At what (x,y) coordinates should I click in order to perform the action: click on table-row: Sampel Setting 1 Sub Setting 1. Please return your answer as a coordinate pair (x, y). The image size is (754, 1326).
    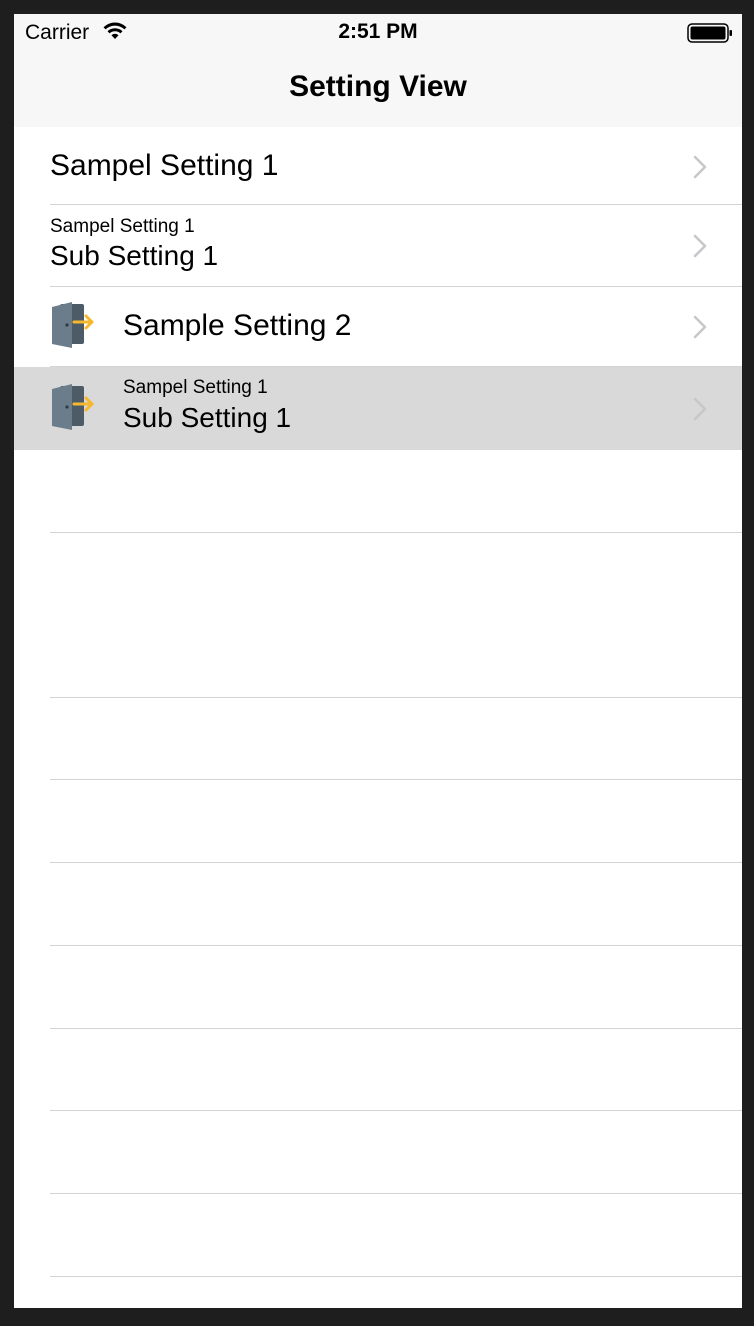
    Looking at the image, I should click on (378, 246).